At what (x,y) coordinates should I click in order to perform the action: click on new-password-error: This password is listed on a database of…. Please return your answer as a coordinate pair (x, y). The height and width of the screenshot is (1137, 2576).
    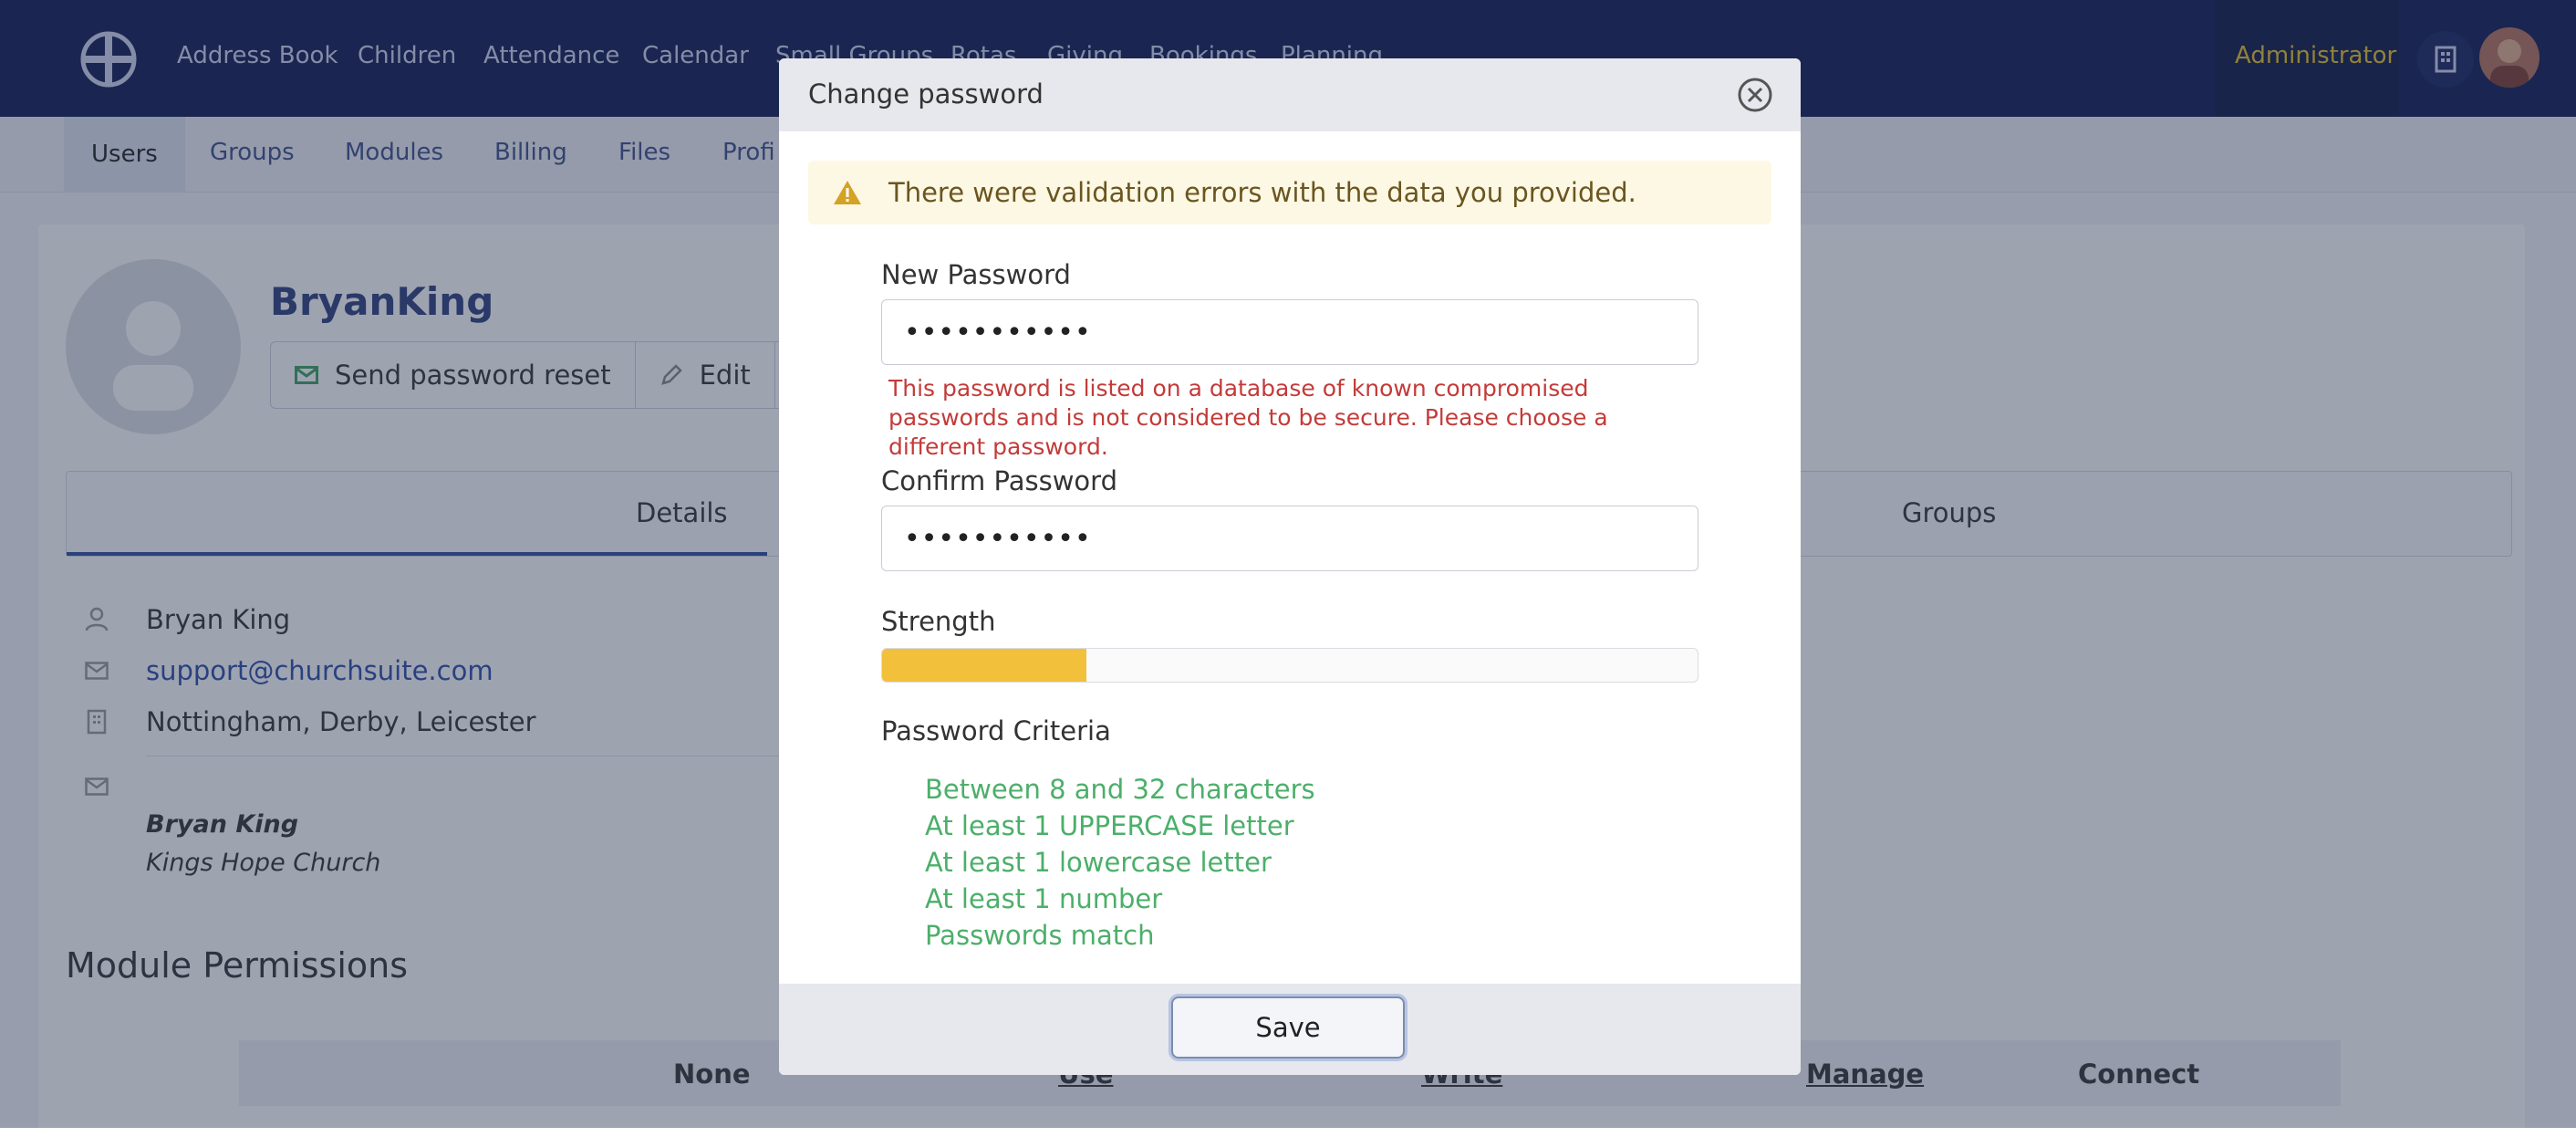
    Looking at the image, I should click on (1248, 417).